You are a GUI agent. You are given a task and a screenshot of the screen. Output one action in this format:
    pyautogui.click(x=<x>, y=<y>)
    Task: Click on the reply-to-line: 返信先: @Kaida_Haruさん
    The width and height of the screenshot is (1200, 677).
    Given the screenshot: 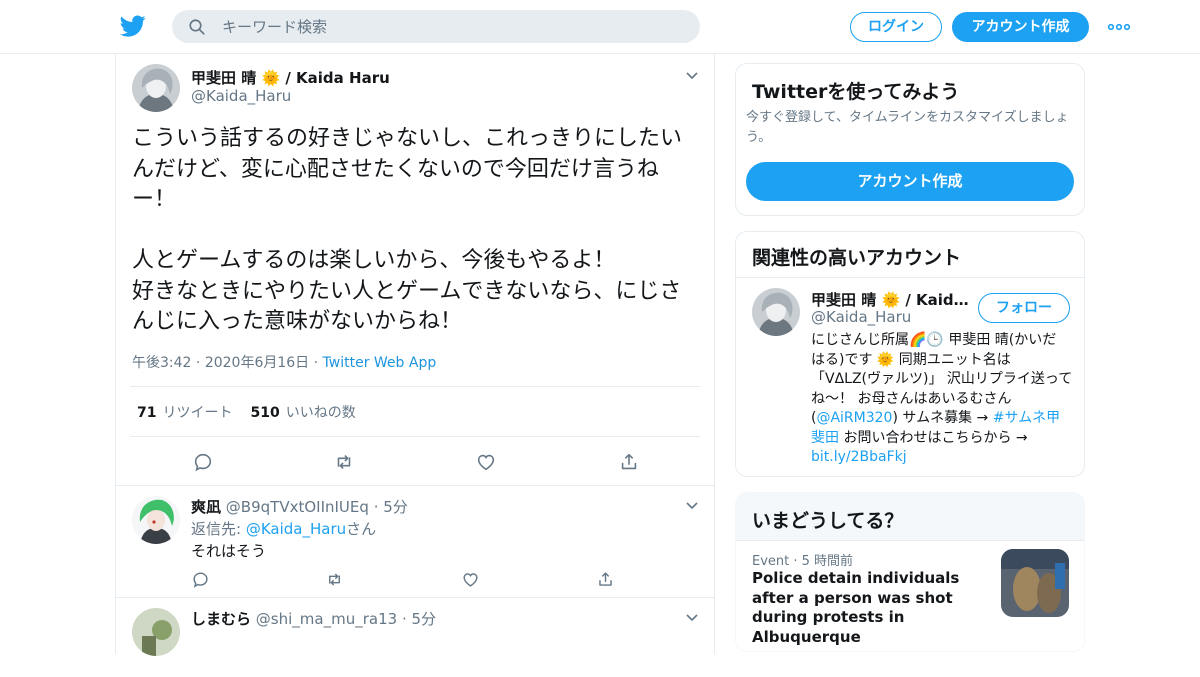 What is the action you would take?
    pyautogui.click(x=283, y=528)
    